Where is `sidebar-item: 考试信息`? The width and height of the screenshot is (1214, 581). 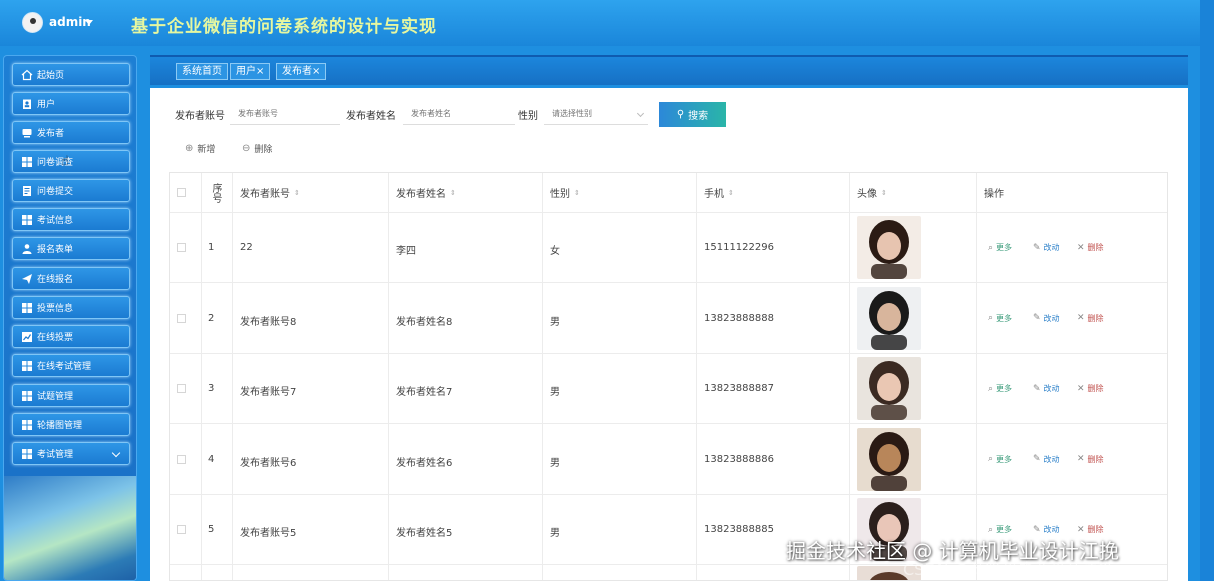 sidebar-item: 考试信息 is located at coordinates (71, 219).